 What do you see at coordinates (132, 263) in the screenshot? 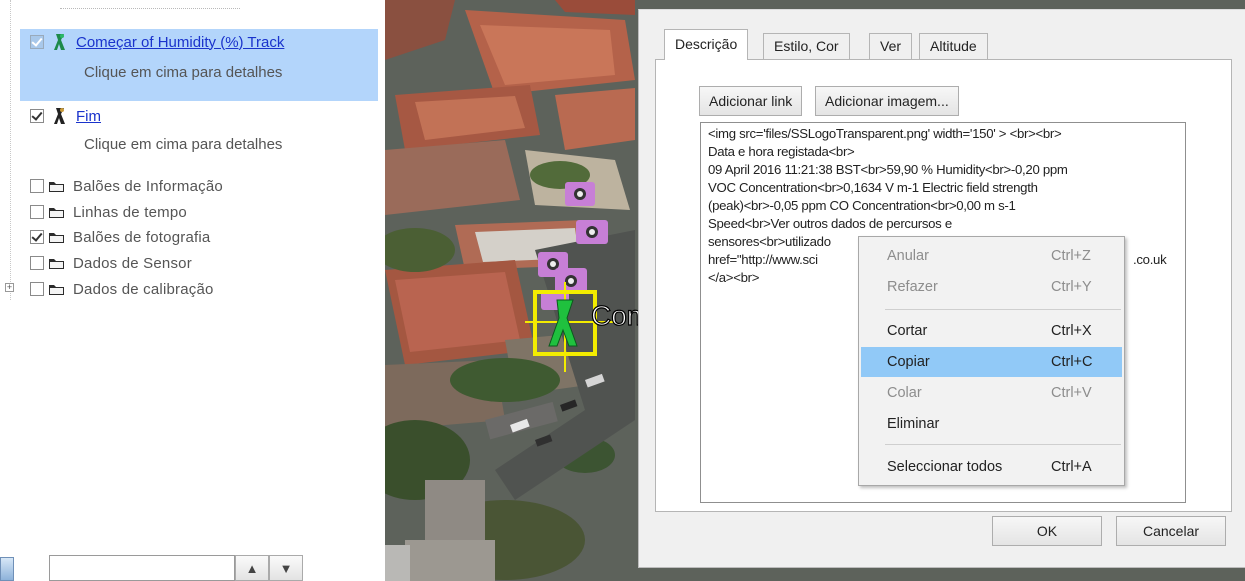
I see `folder-label: Dados de Sensor` at bounding box center [132, 263].